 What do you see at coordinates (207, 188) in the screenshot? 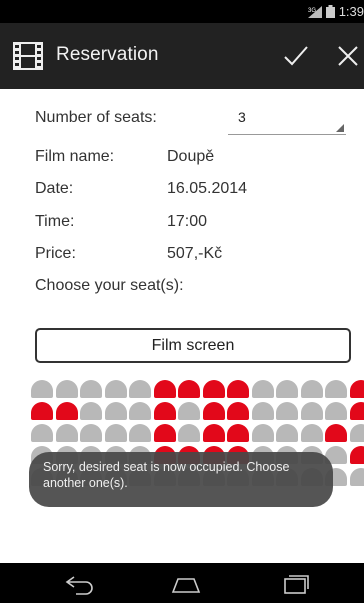
I see `date-value: 16.05.2014` at bounding box center [207, 188].